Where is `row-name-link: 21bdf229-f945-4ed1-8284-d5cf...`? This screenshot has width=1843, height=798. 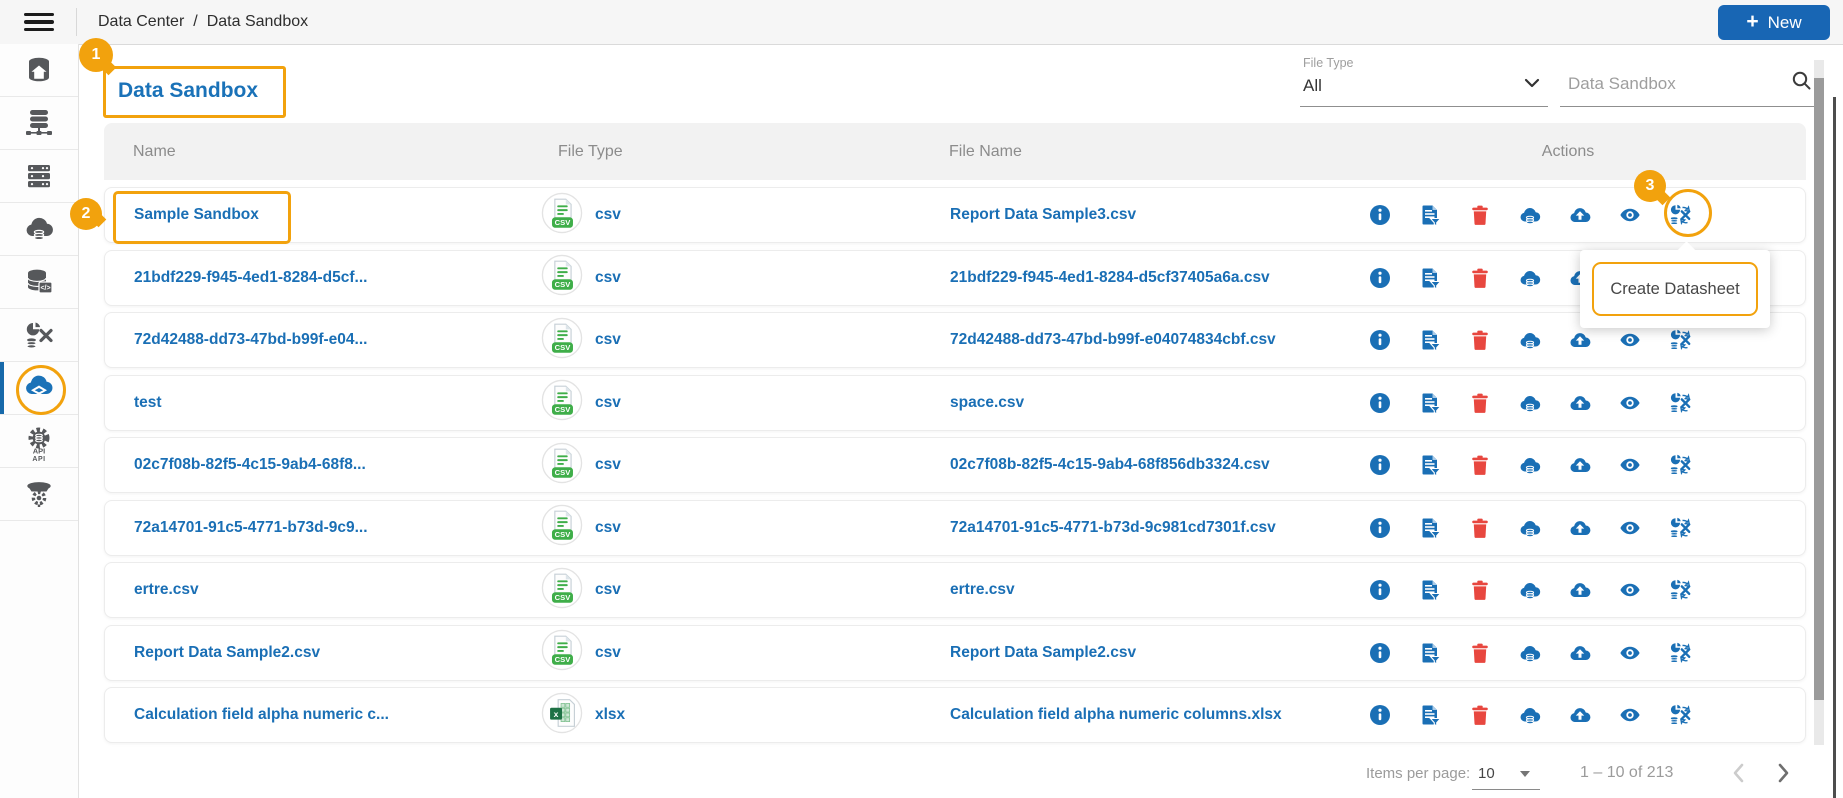
row-name-link: 21bdf229-f945-4ed1-8284-d5cf... is located at coordinates (337, 278).